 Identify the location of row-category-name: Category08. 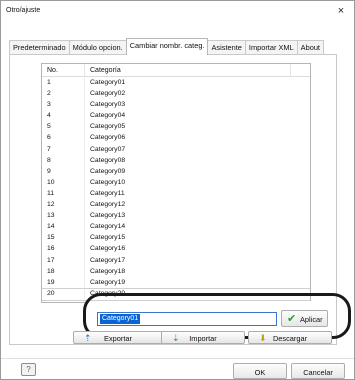
(108, 160).